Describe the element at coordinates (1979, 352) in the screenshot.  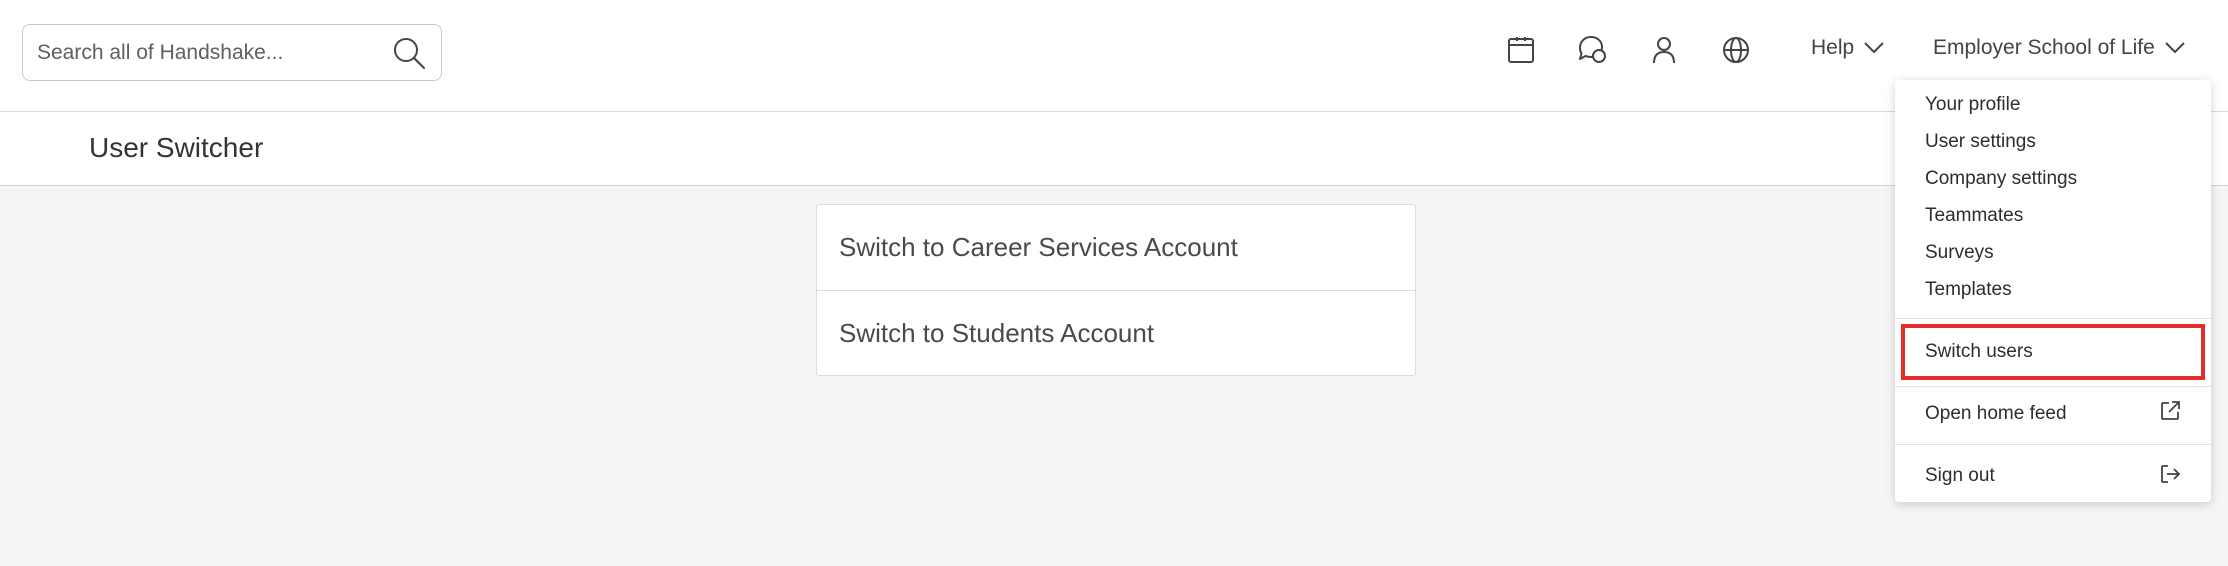
I see `menu-item-switch-users: Switch users` at that location.